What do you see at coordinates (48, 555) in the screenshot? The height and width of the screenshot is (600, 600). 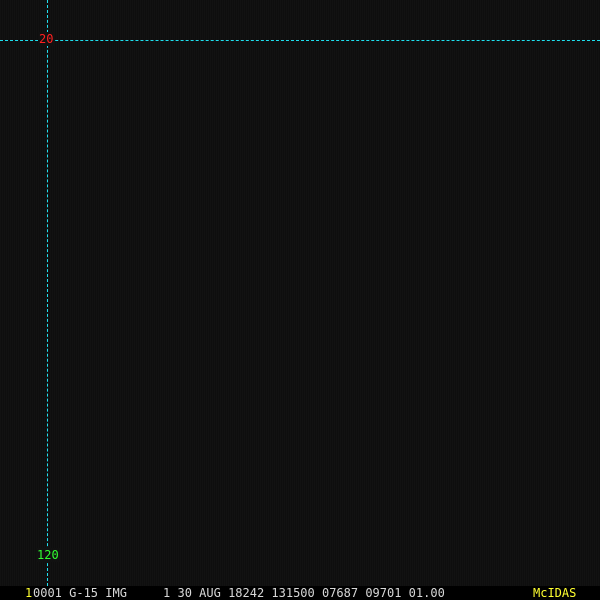 I see `longitude-label: 120` at bounding box center [48, 555].